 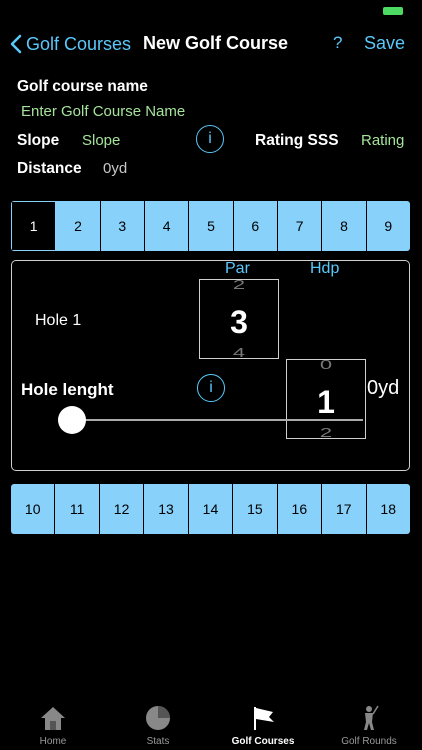 I want to click on course-name-label: Golf course name, so click(x=82, y=86).